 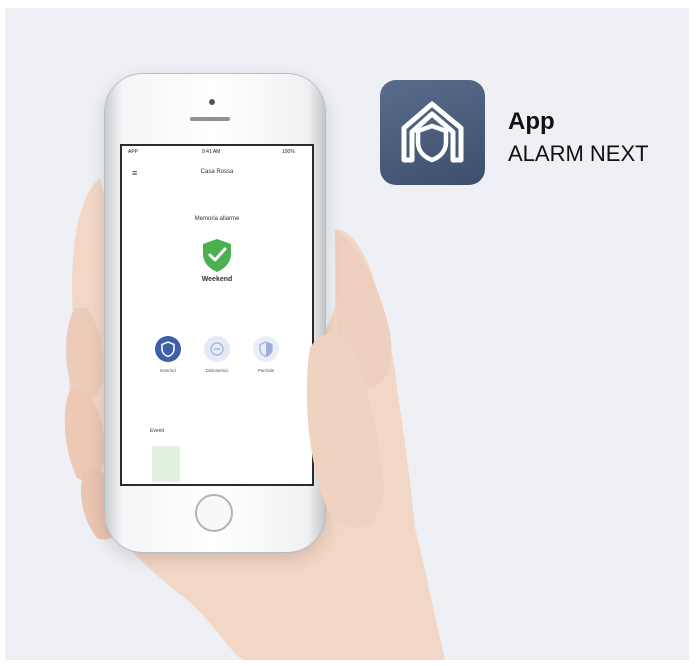 What do you see at coordinates (578, 153) in the screenshot?
I see `app-name: ALARM NEXT` at bounding box center [578, 153].